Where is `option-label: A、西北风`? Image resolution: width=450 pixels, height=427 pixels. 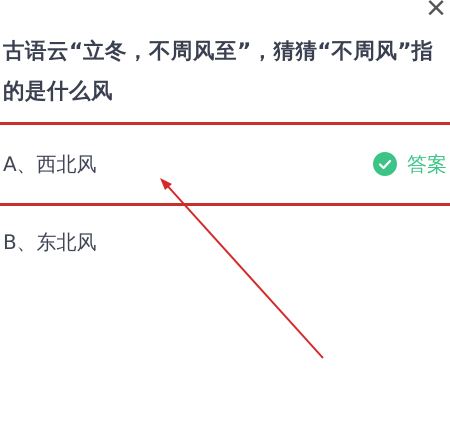
option-label: A、西北风 is located at coordinates (50, 164).